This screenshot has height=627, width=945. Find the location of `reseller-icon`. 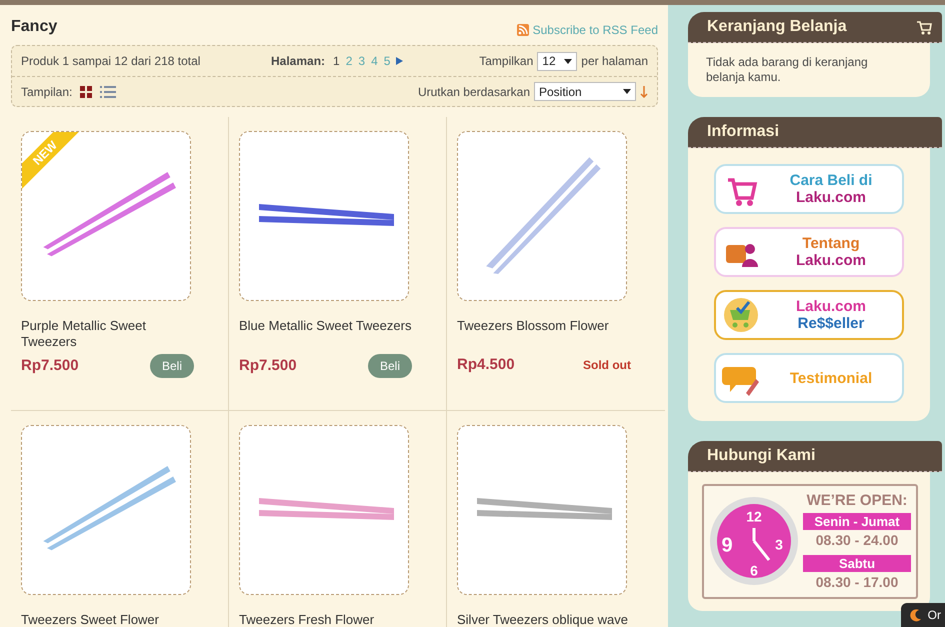

reseller-icon is located at coordinates (741, 315).